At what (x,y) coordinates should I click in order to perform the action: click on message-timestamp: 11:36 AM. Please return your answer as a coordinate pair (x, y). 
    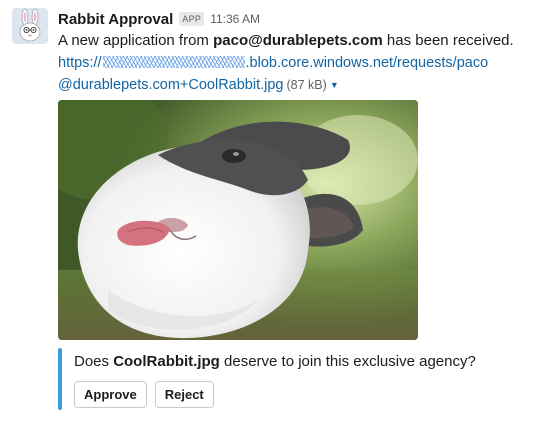
    Looking at the image, I should click on (235, 19).